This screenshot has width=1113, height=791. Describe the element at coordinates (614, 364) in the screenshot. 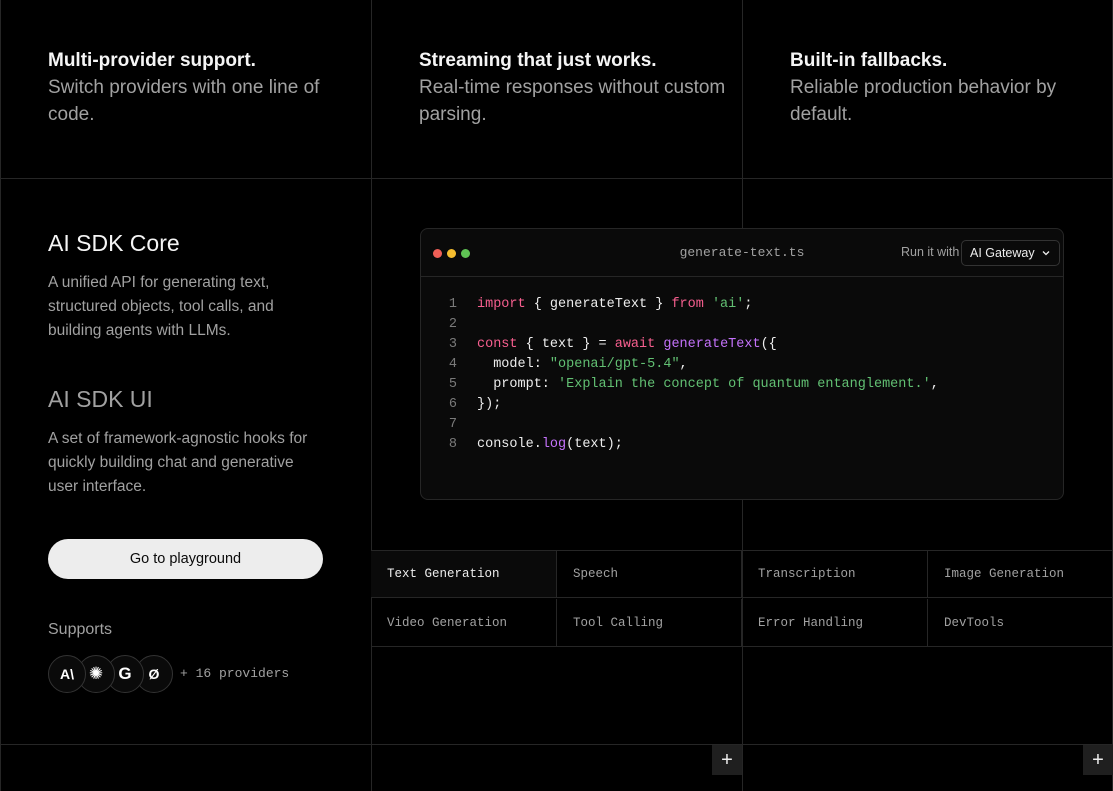

I see `code-token: "openai/gpt-5.4"` at that location.